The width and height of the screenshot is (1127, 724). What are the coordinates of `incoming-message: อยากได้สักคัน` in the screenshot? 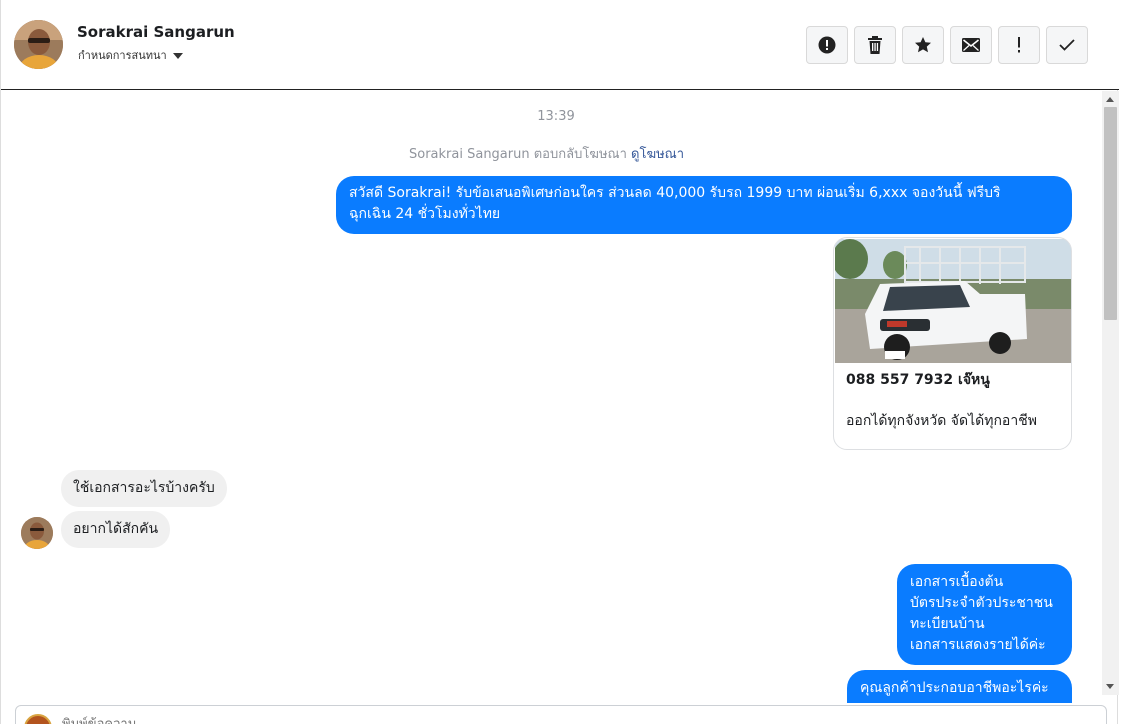 It's located at (116, 529).